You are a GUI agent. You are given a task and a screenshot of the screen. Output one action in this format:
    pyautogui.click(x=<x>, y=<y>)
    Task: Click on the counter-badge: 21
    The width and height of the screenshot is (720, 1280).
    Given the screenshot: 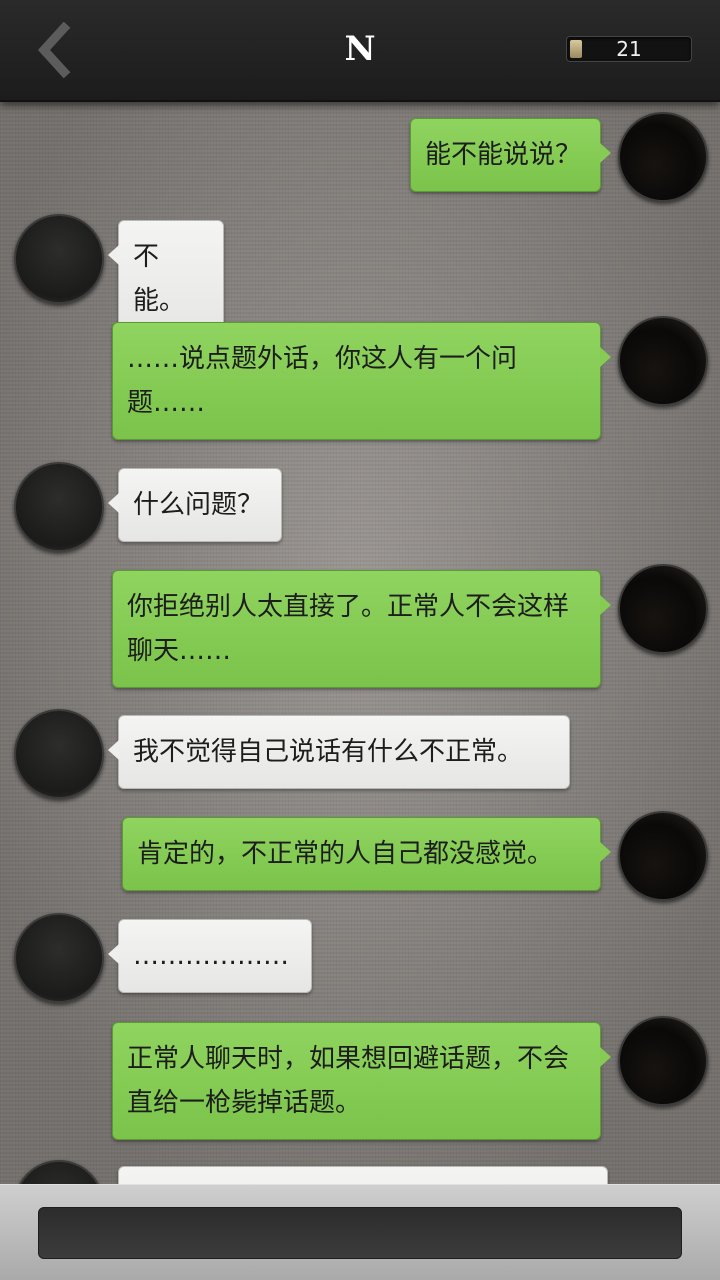 What is the action you would take?
    pyautogui.click(x=629, y=49)
    